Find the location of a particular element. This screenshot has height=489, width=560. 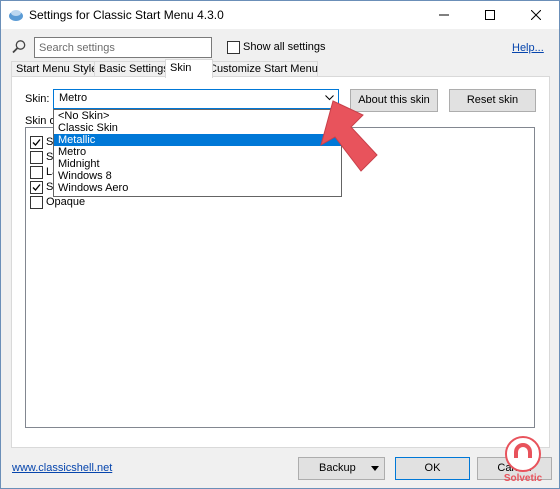

tab-skin: Skin is located at coordinates (189, 68).